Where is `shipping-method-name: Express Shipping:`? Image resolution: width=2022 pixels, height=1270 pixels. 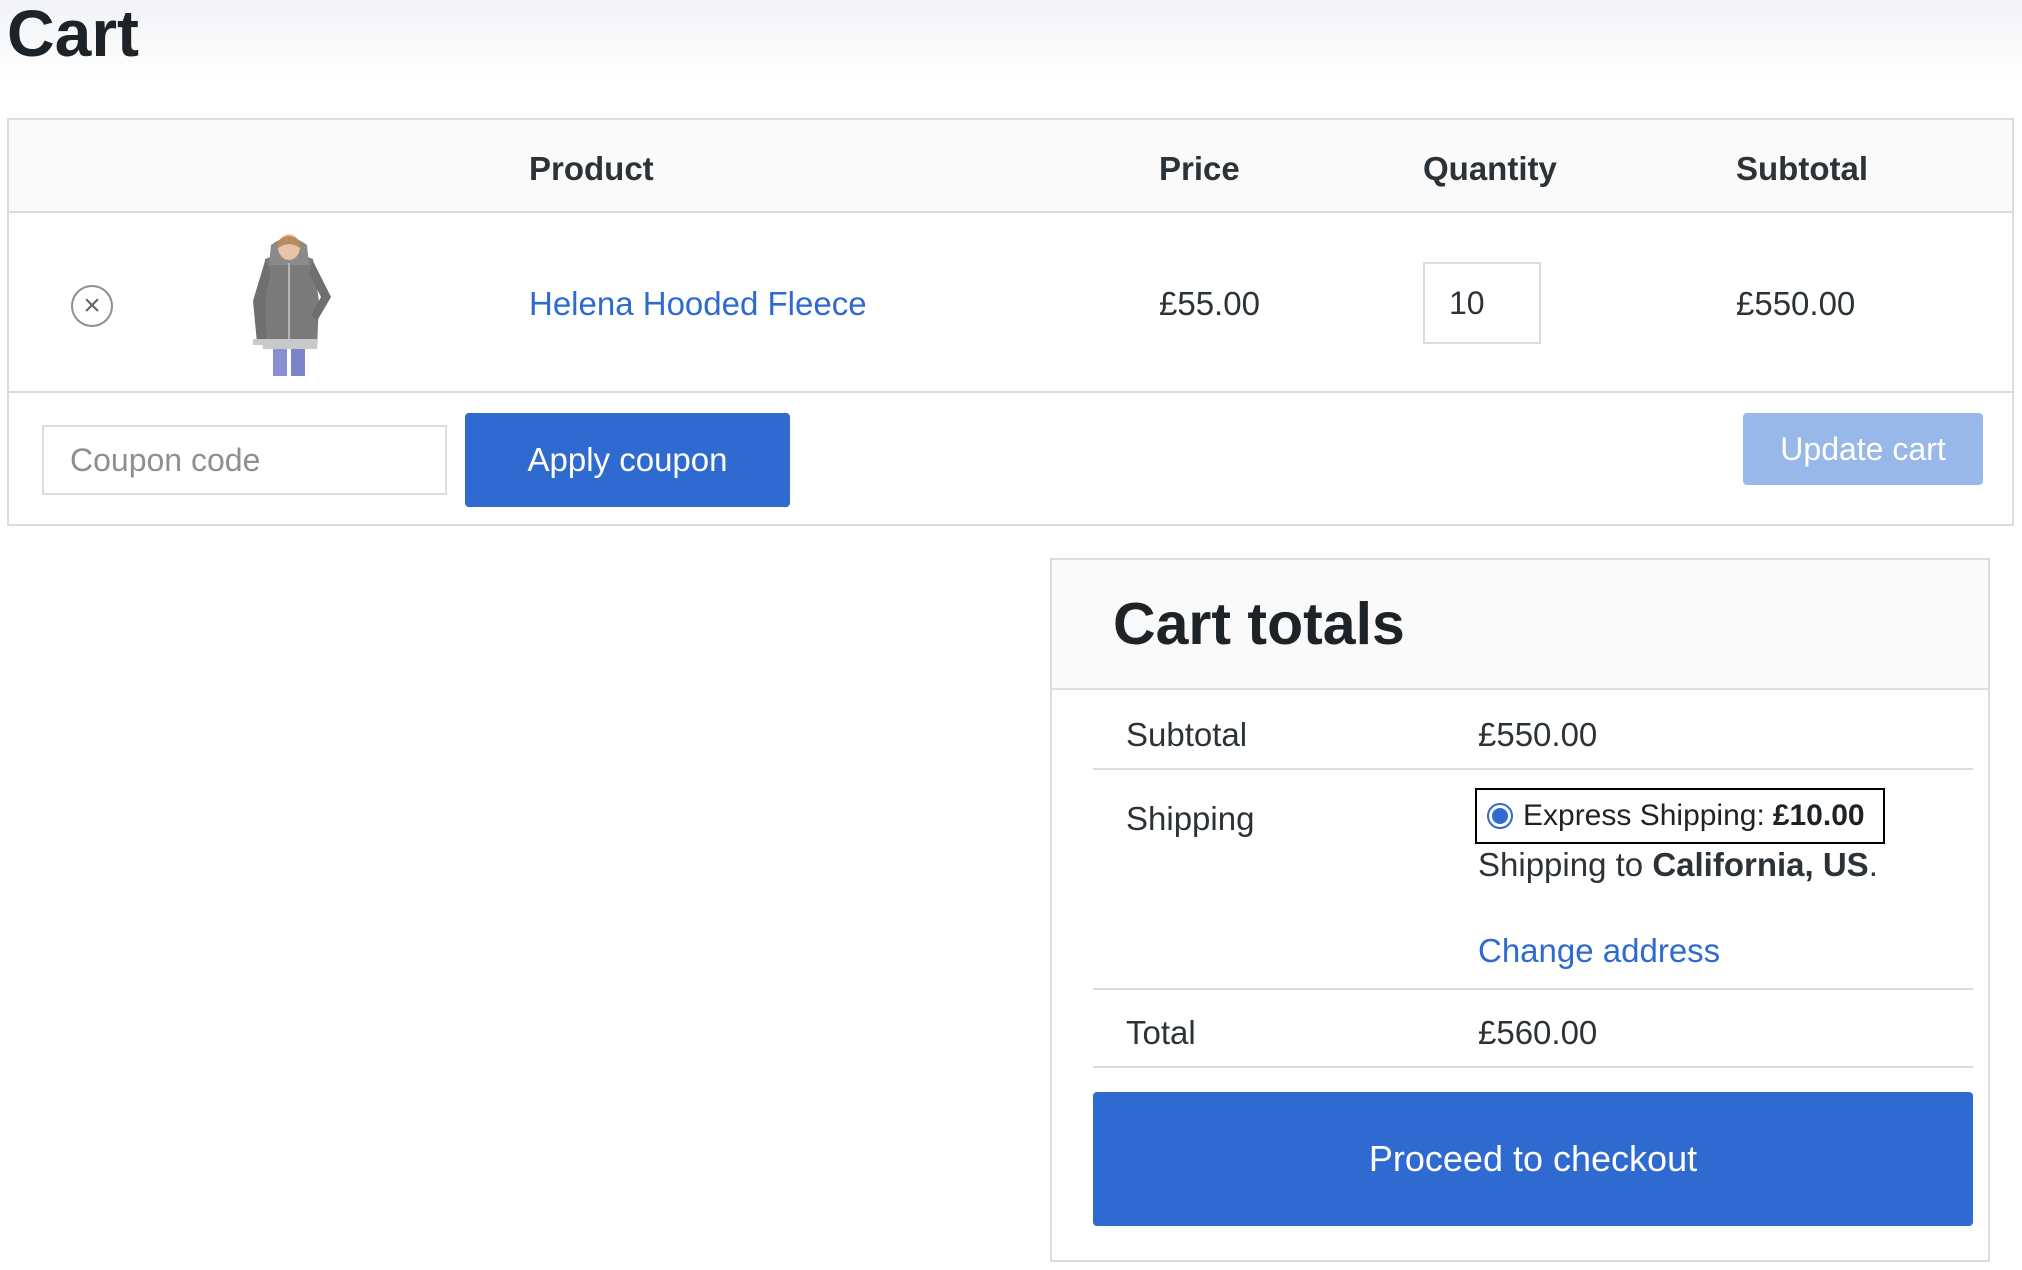
shipping-method-name: Express Shipping: is located at coordinates (1644, 815).